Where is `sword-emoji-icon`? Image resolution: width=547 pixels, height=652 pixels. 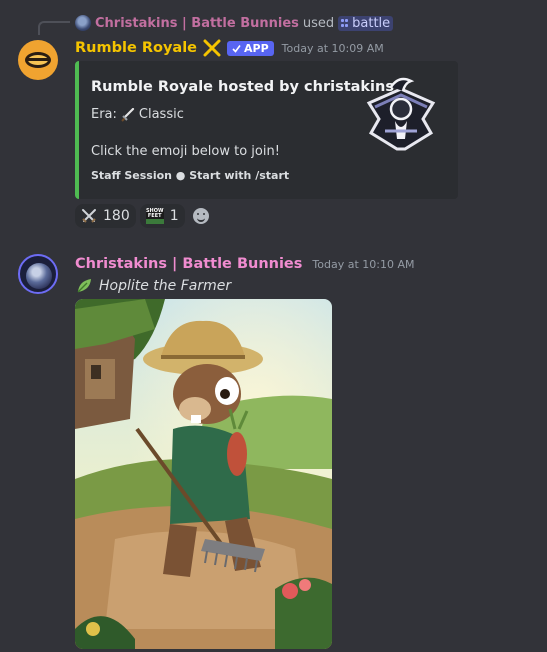 sword-emoji-icon is located at coordinates (128, 114).